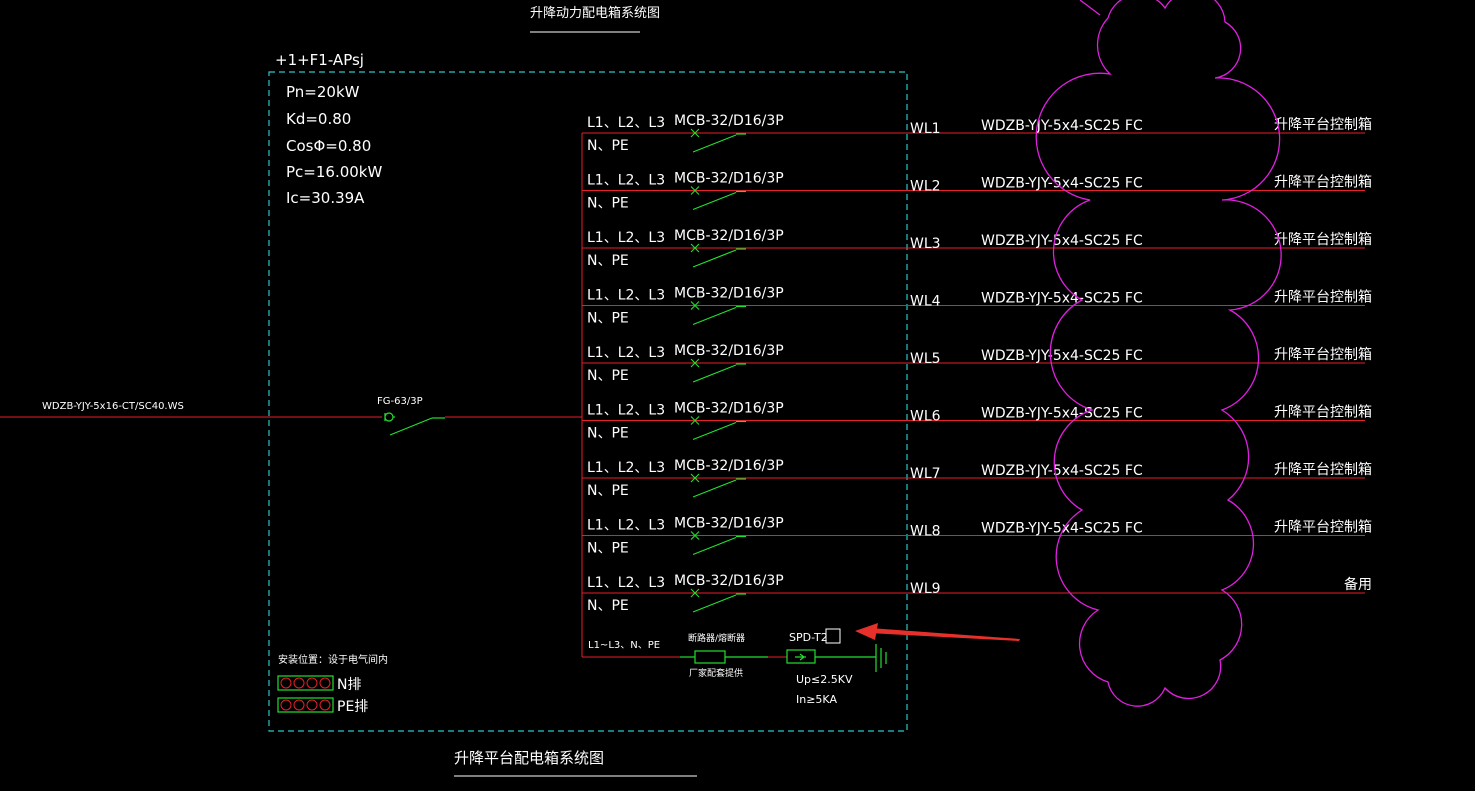  Describe the element at coordinates (113, 406) in the screenshot. I see `incoming-cable-label: WDZB-YJY-5x16-CT/SC40.WS` at that location.